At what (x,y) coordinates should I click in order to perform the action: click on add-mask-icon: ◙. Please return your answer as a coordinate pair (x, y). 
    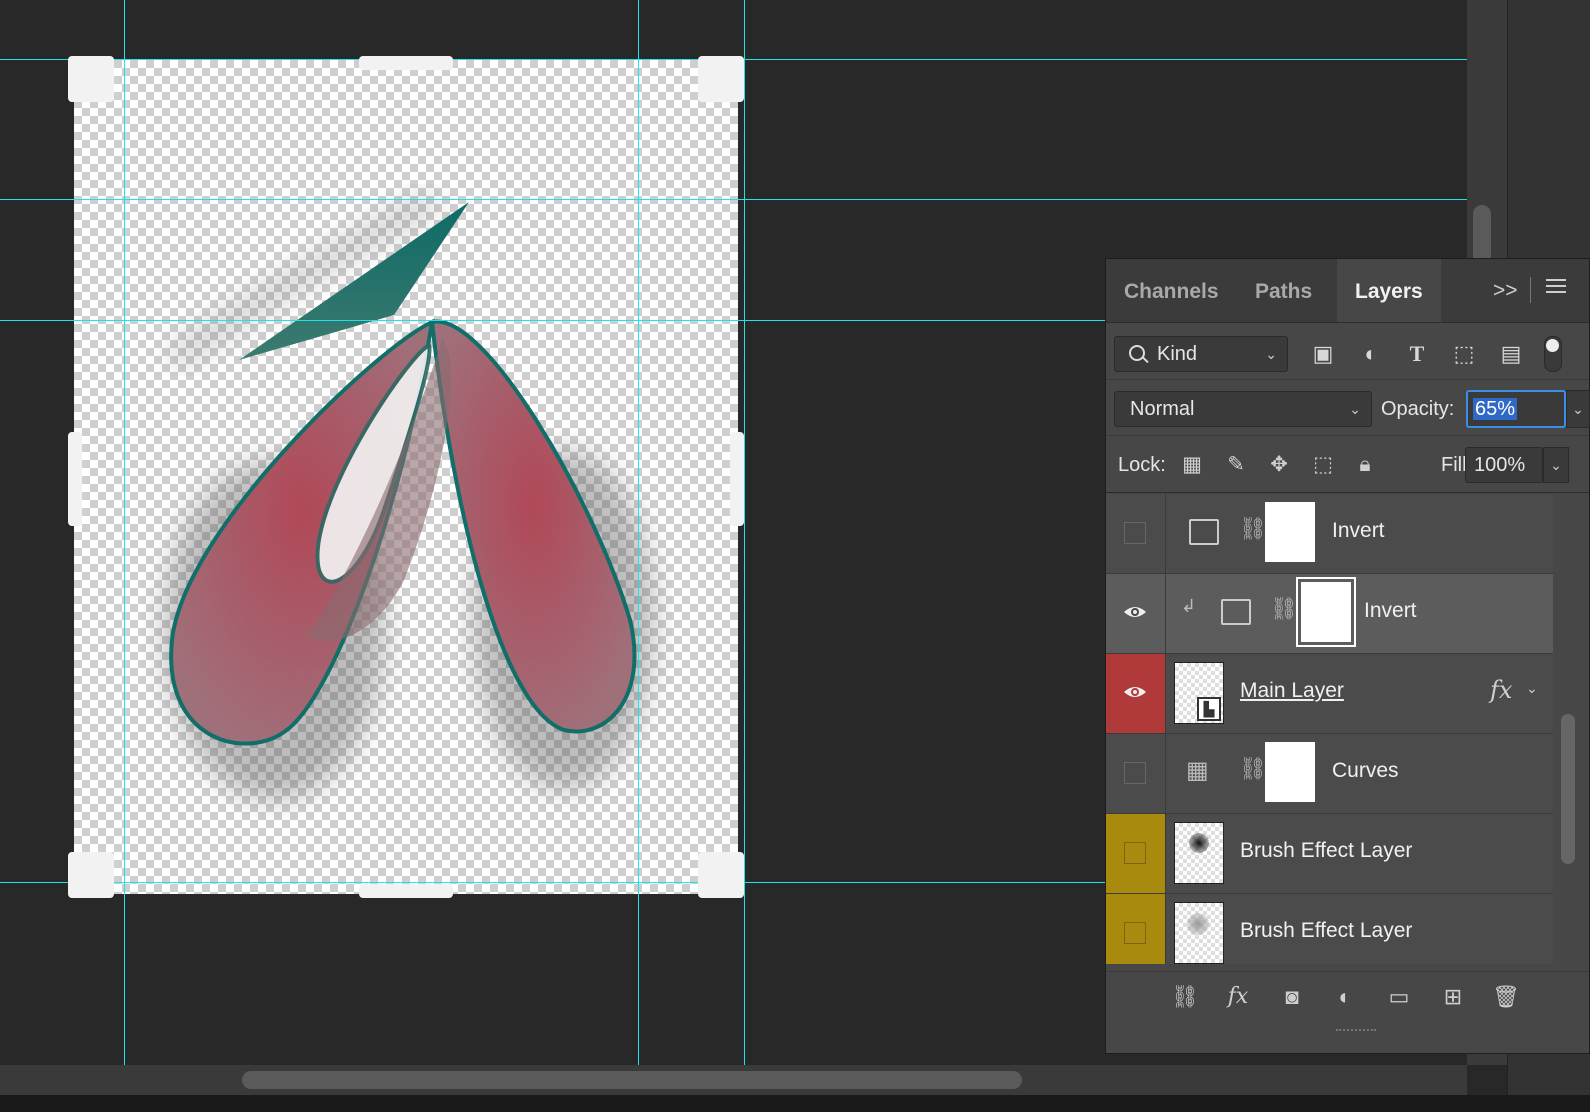
    Looking at the image, I should click on (1292, 997).